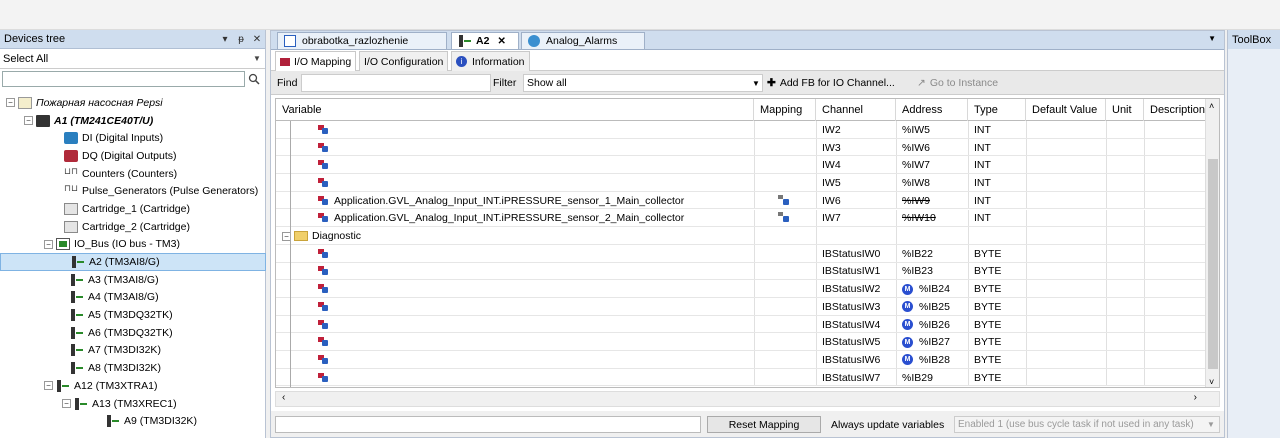 The image size is (1280, 438). What do you see at coordinates (257, 39) in the screenshot?
I see `close-icon: ✕` at bounding box center [257, 39].